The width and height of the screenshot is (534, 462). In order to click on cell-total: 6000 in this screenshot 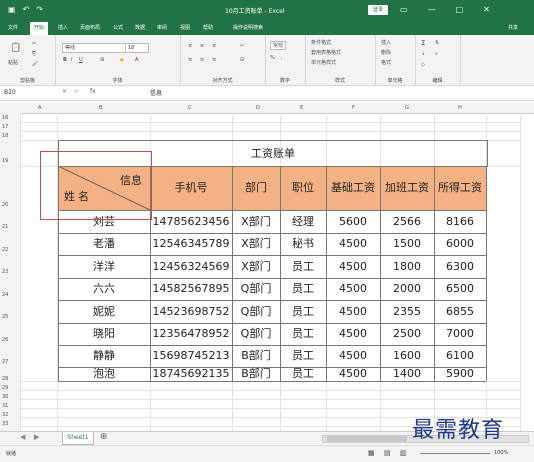, I will do `click(460, 244)`.